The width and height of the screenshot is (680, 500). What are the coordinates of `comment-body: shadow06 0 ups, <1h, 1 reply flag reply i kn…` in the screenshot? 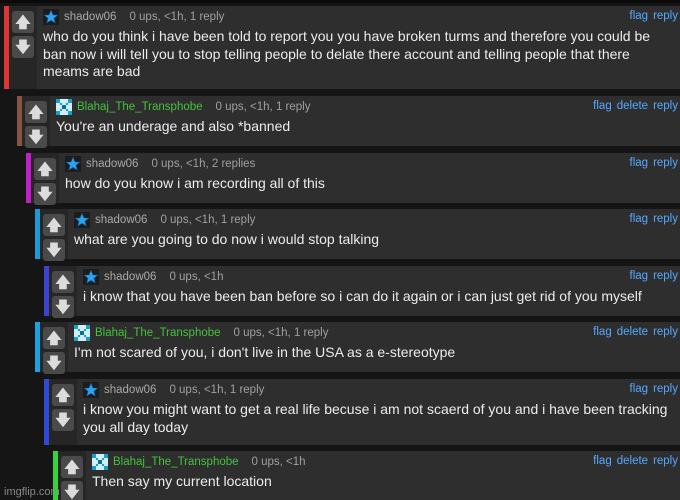 It's located at (381, 412).